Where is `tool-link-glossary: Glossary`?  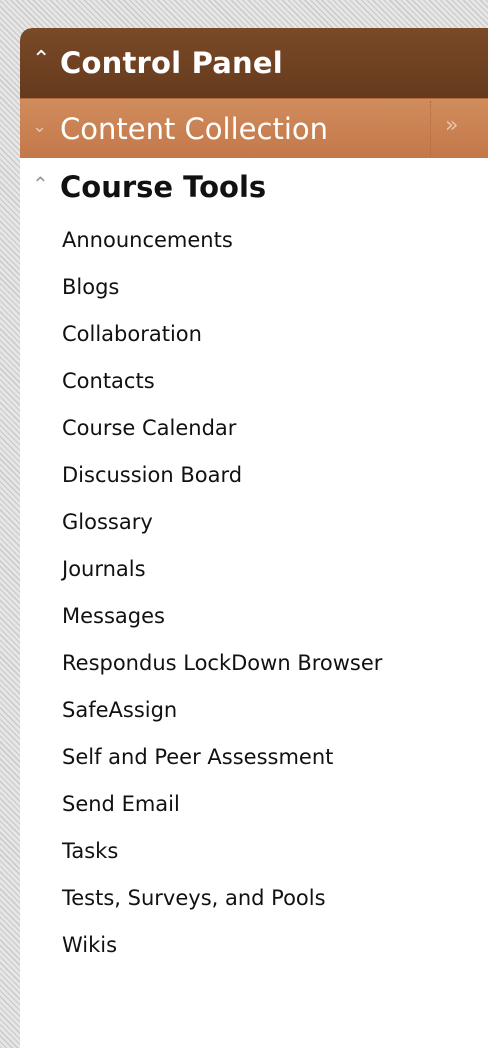
tool-link-glossary: Glossary is located at coordinates (267, 522).